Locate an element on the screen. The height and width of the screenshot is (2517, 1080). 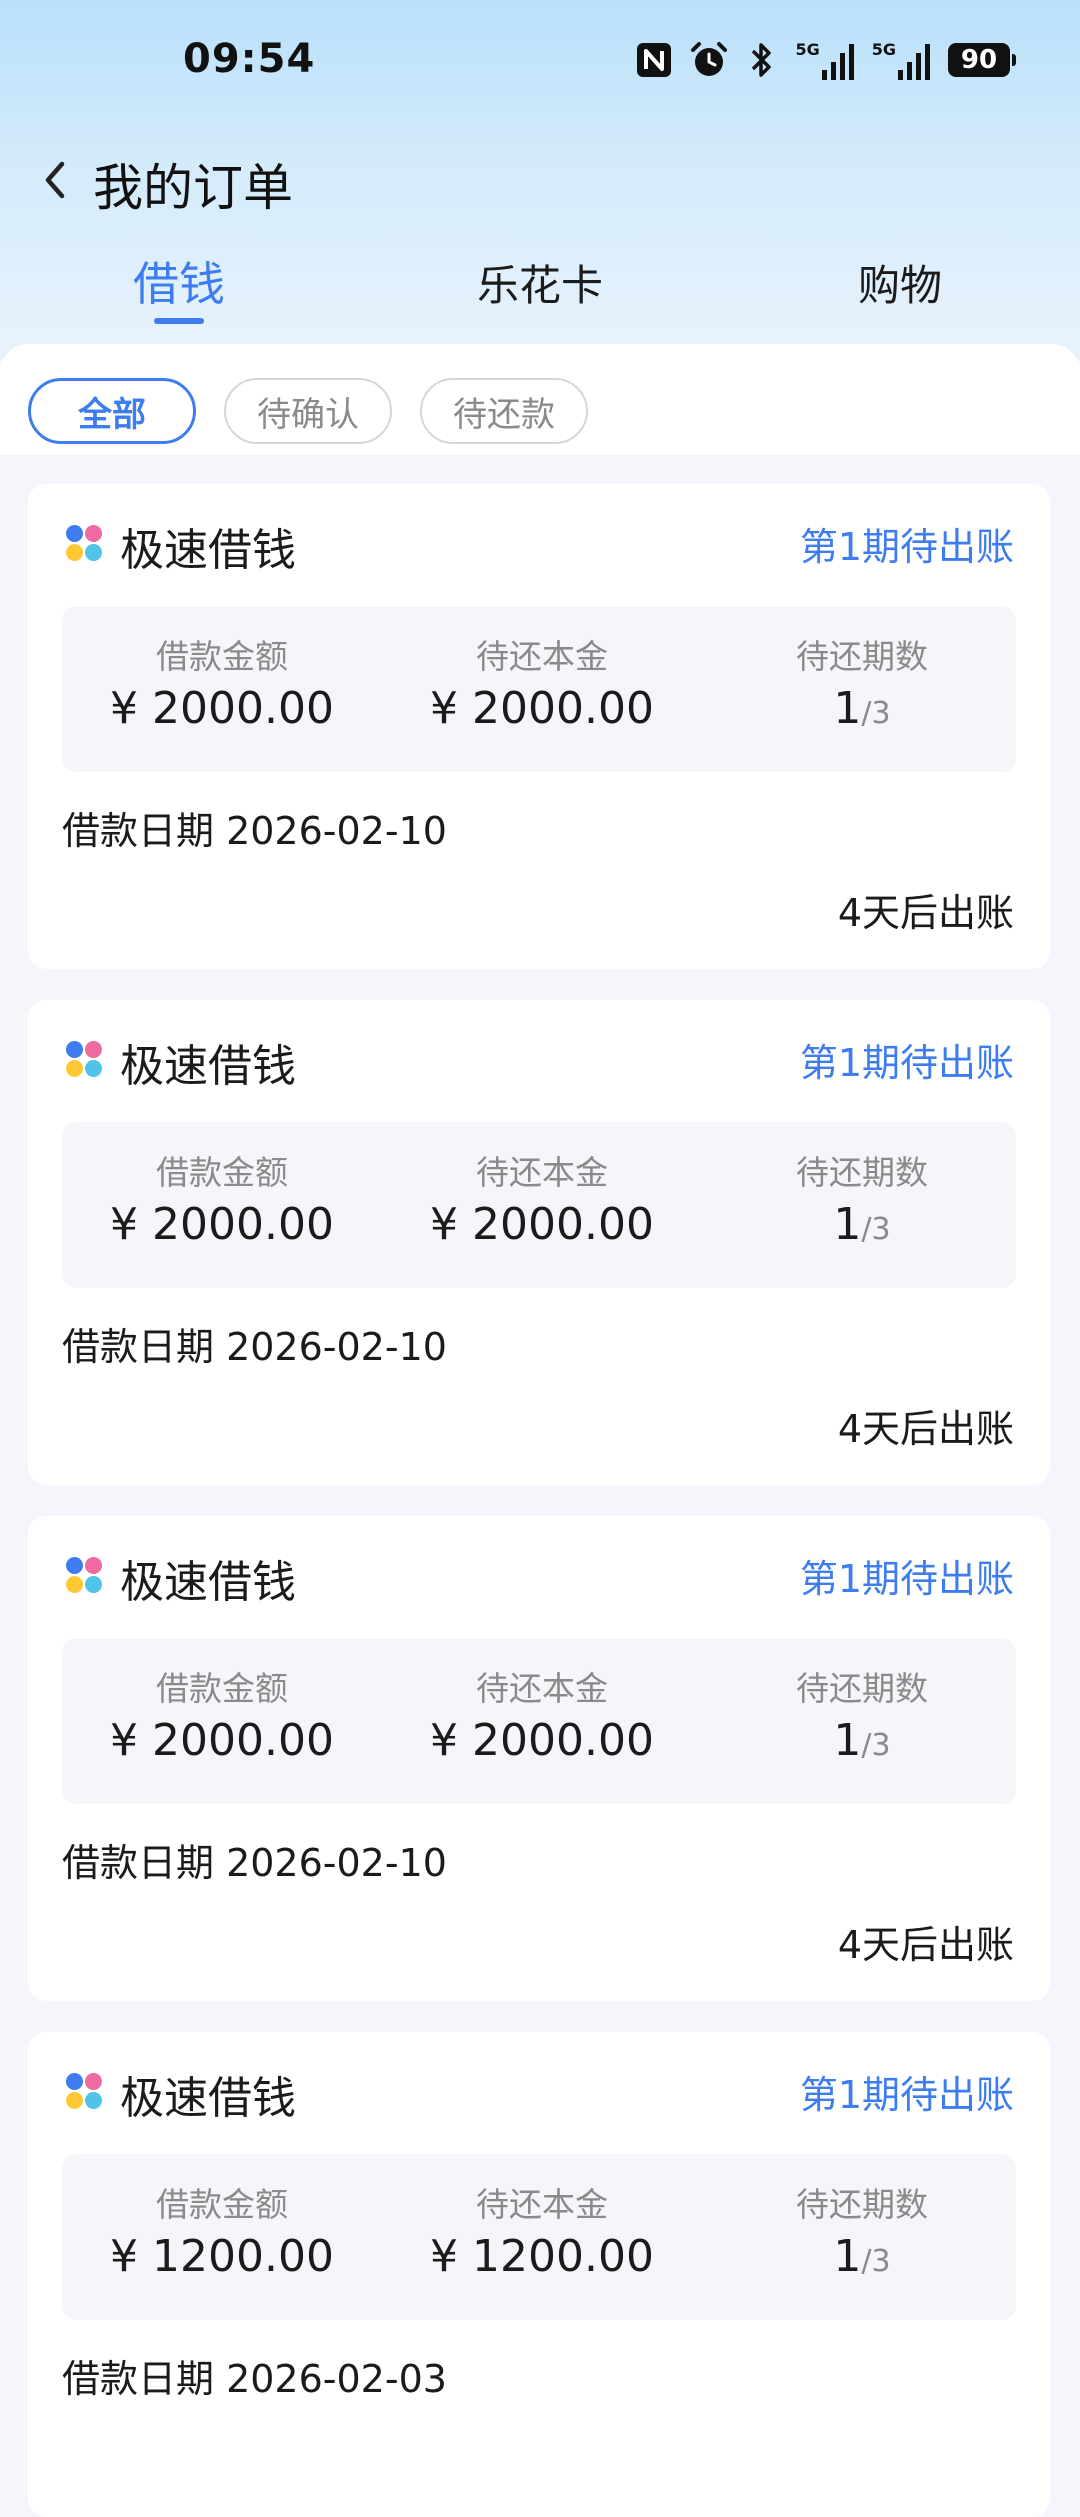
category-tabs: 借钱 乐花卡 购物 is located at coordinates (540, 288).